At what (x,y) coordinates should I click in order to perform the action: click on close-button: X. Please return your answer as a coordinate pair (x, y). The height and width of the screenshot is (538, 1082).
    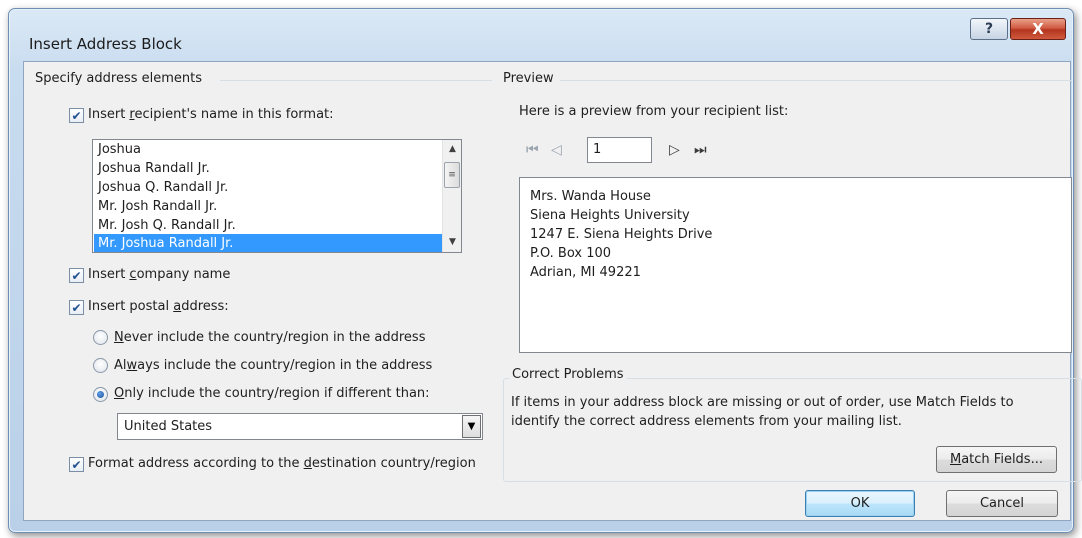
    Looking at the image, I should click on (1038, 29).